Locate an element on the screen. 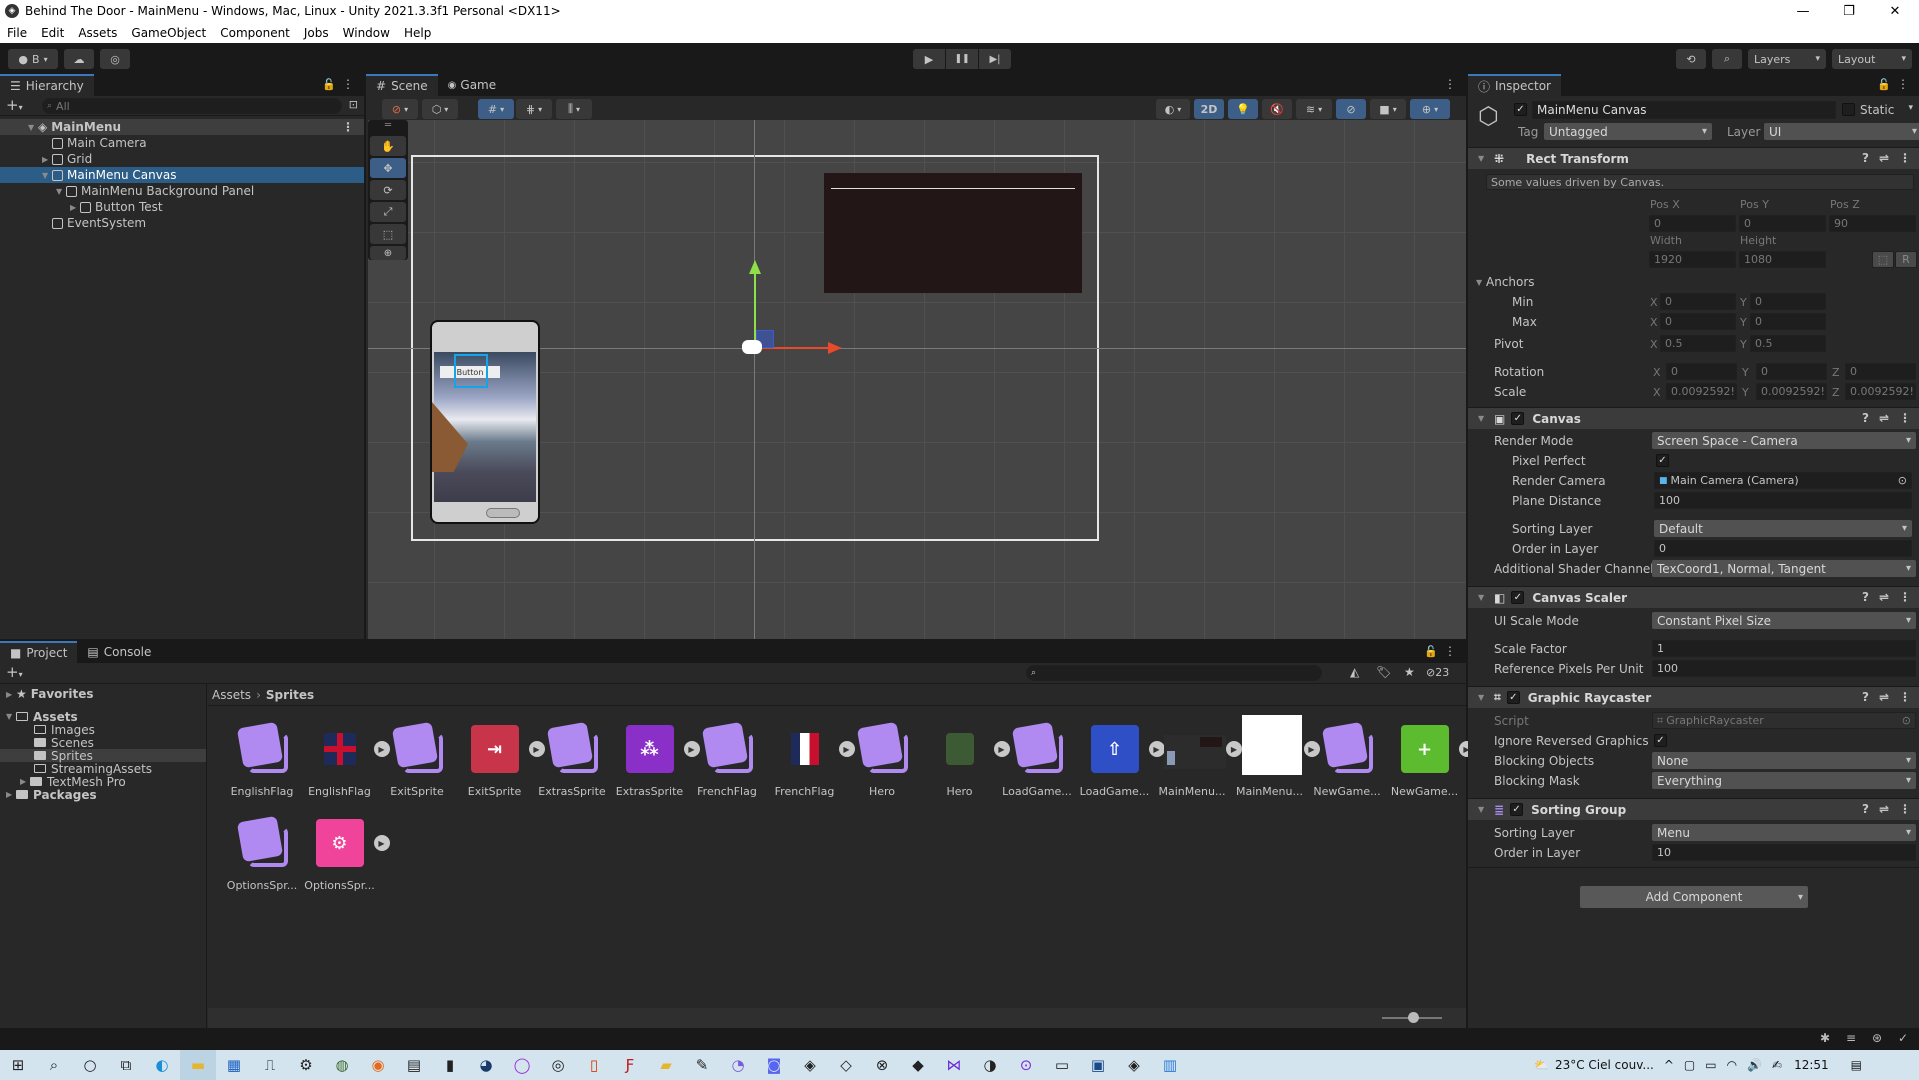 The width and height of the screenshot is (1919, 1080). mainmenu-background-panel is located at coordinates (953, 233).